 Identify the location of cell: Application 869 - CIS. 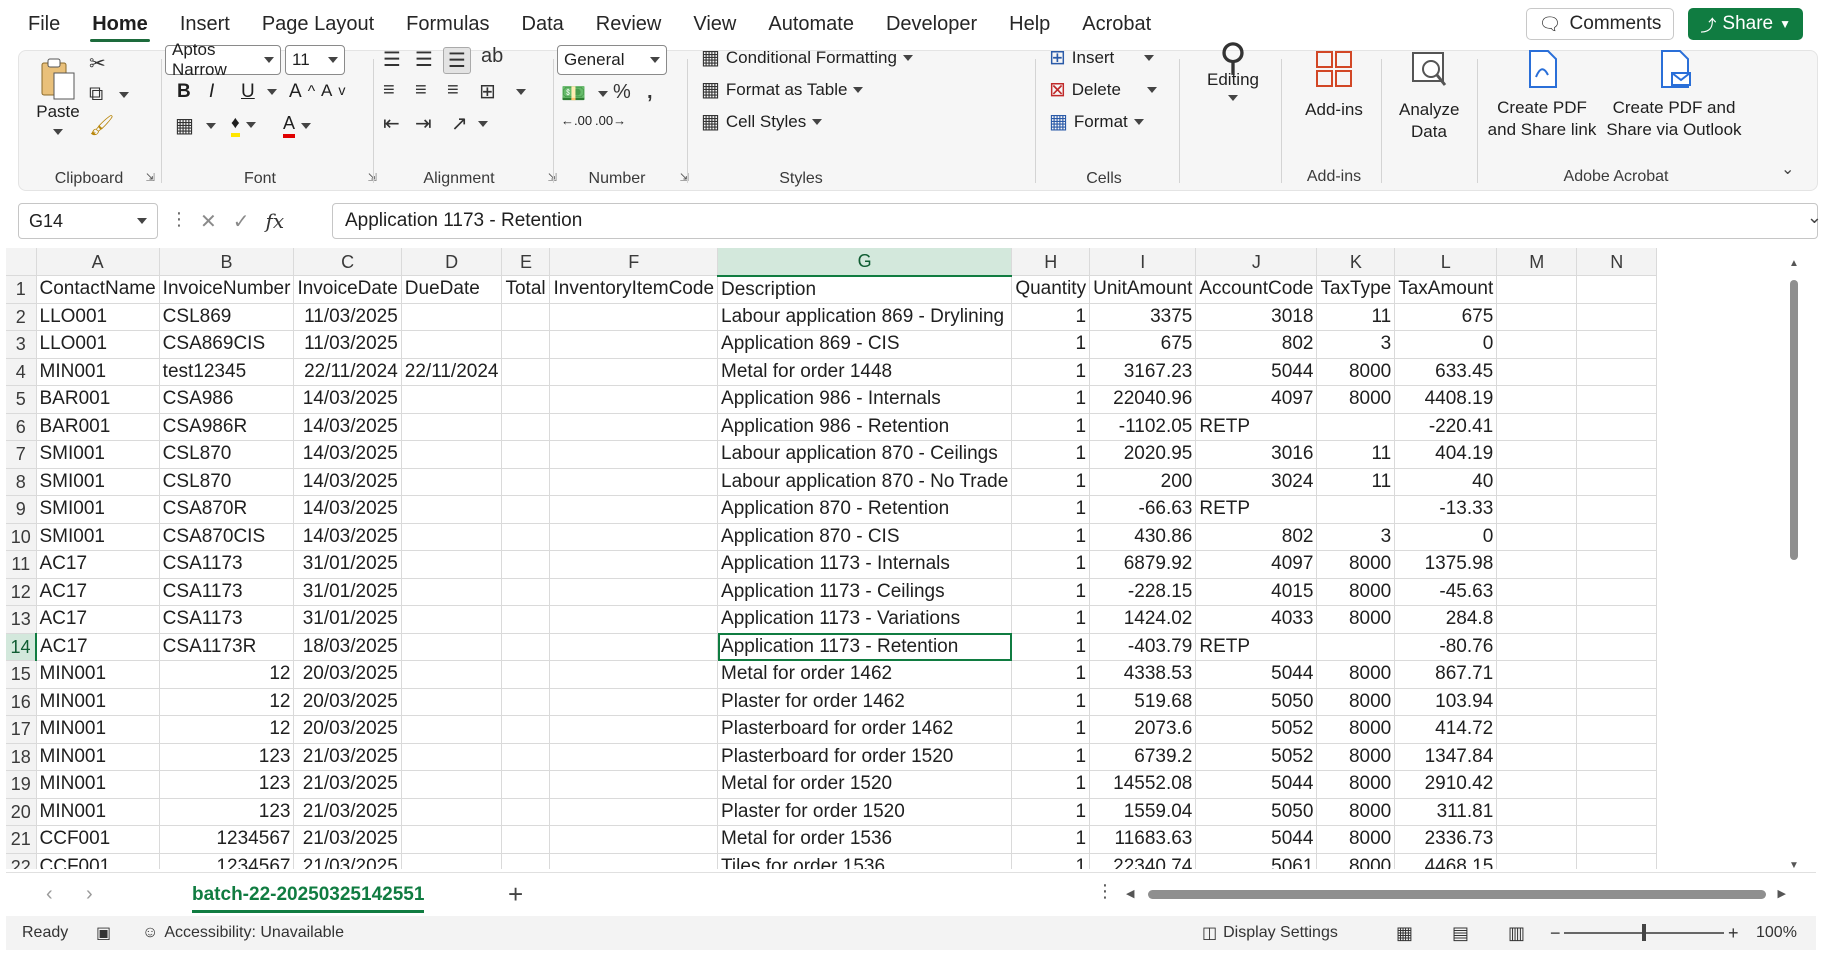
(865, 344).